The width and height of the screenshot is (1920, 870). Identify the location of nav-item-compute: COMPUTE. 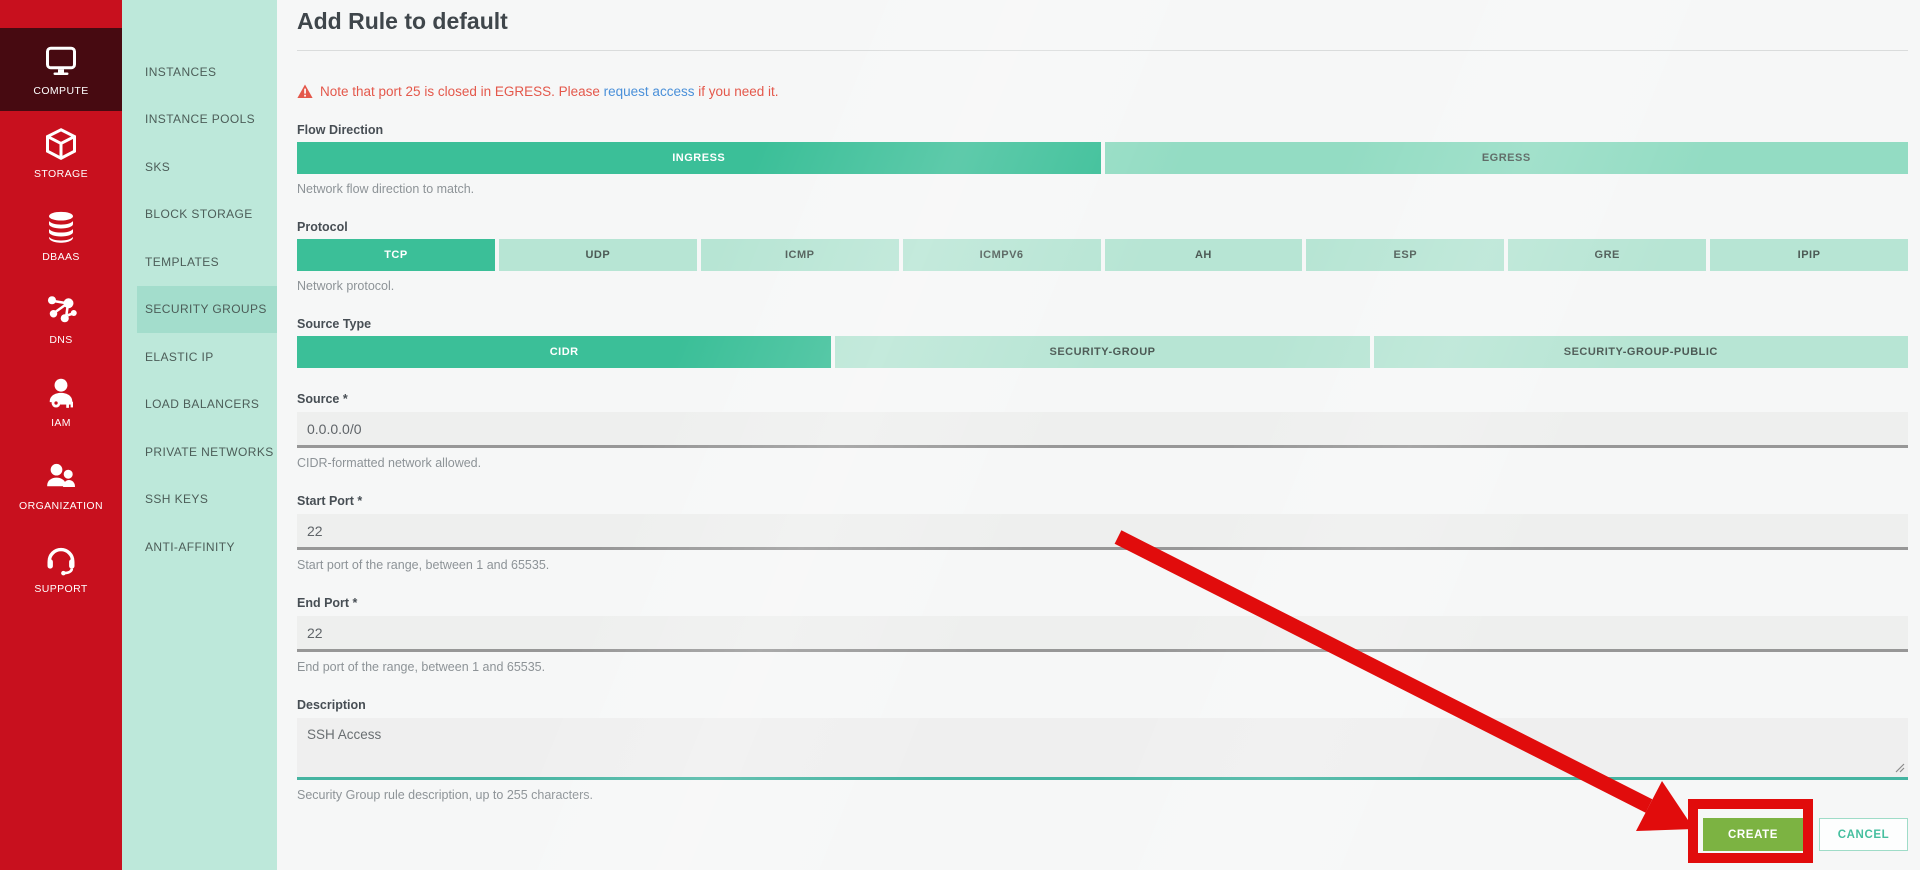
(61, 69).